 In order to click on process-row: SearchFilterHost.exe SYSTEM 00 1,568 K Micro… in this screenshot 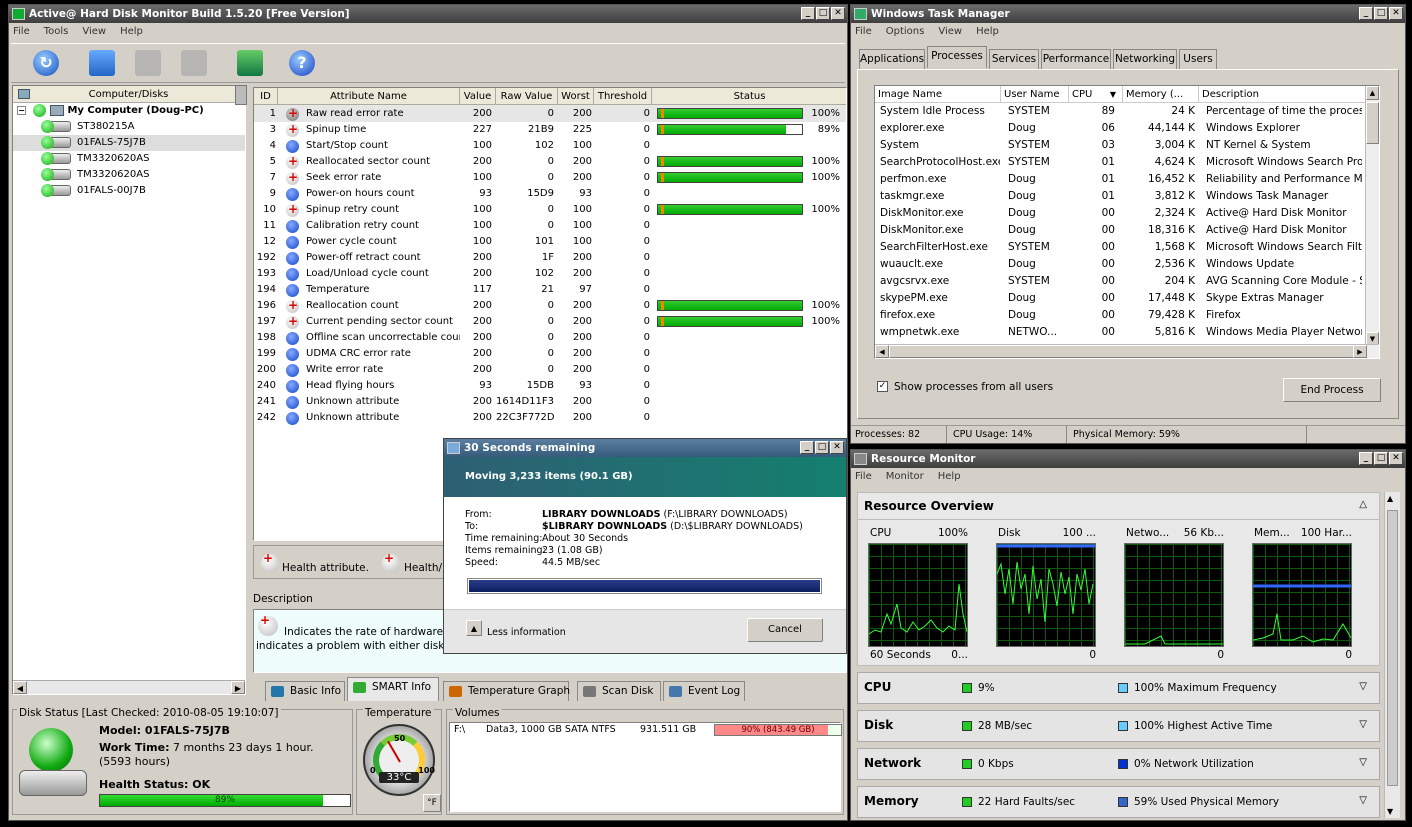, I will do `click(1127, 247)`.